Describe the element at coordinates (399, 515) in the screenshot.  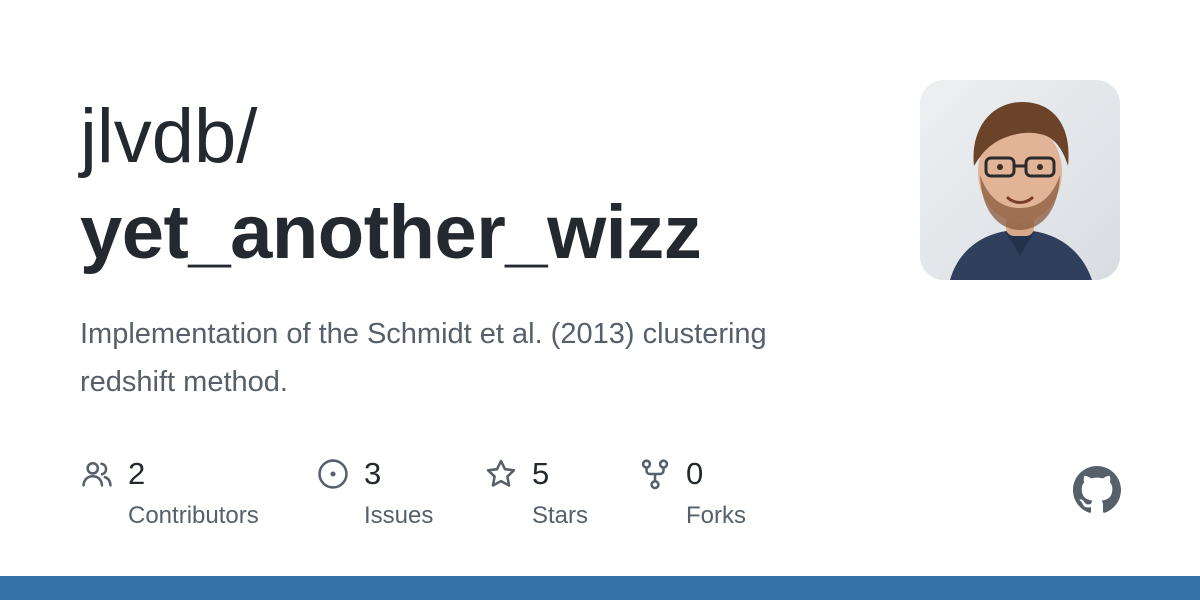
I see `issues-label: Issues` at that location.